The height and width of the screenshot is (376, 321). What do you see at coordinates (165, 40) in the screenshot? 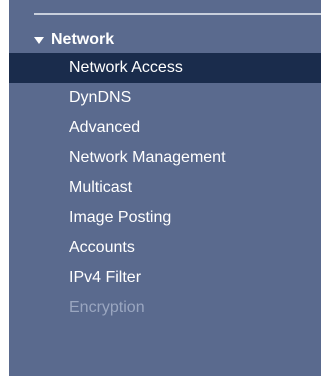
I see `section-network-toggle: Network` at bounding box center [165, 40].